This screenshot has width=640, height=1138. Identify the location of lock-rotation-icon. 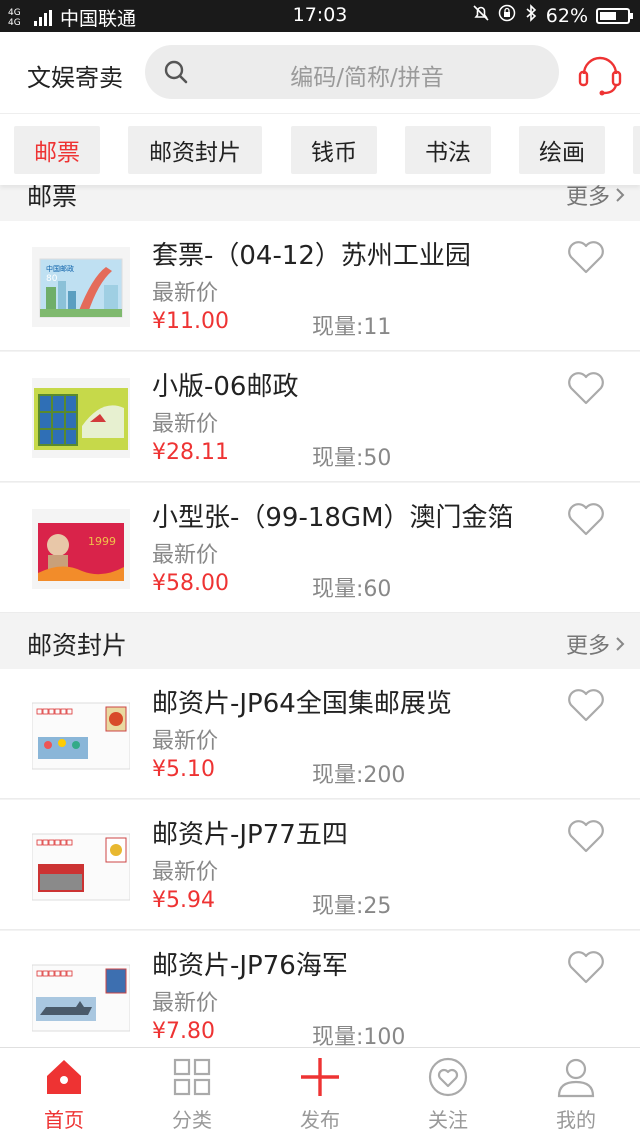
(507, 15).